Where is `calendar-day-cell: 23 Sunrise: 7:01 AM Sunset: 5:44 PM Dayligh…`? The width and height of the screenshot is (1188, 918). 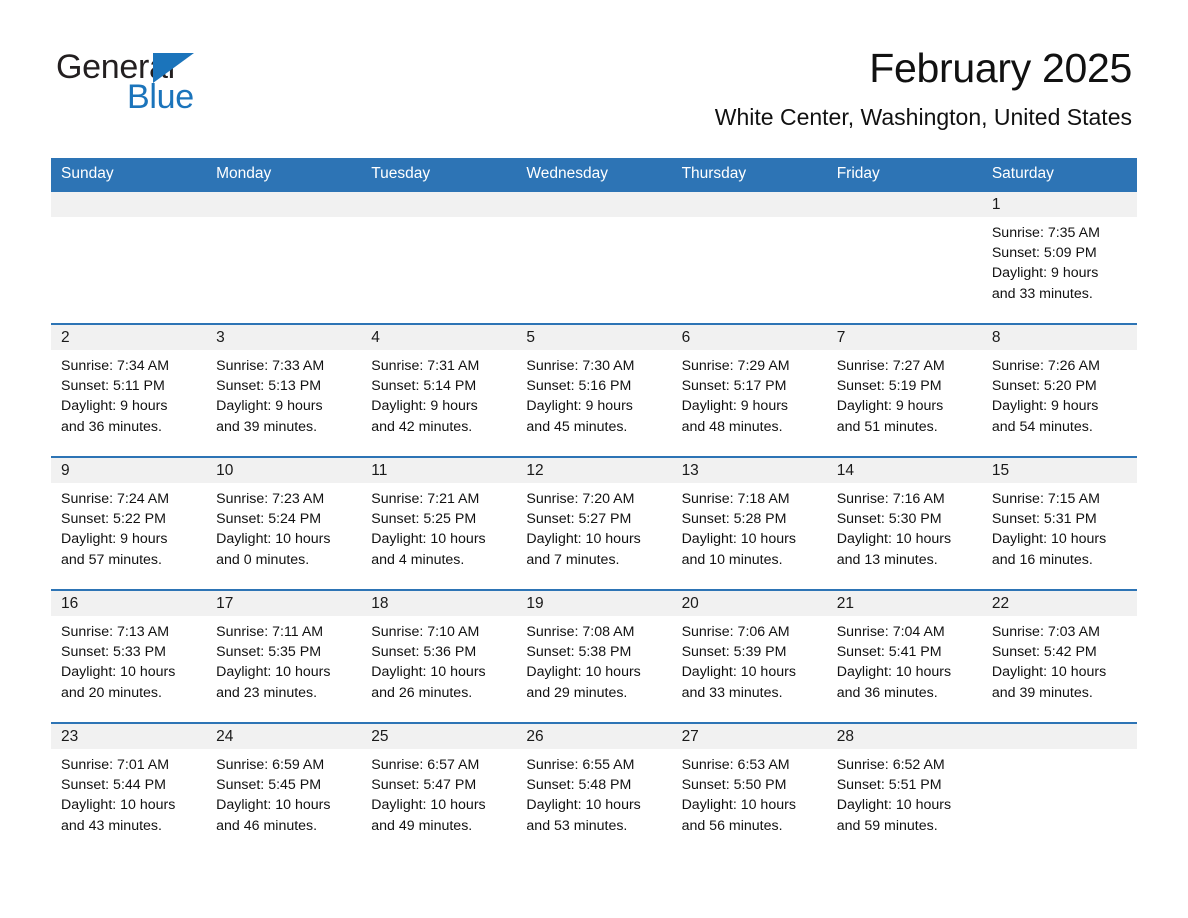
calendar-day-cell: 23 Sunrise: 7:01 AM Sunset: 5:44 PM Dayligh… is located at coordinates (129, 783).